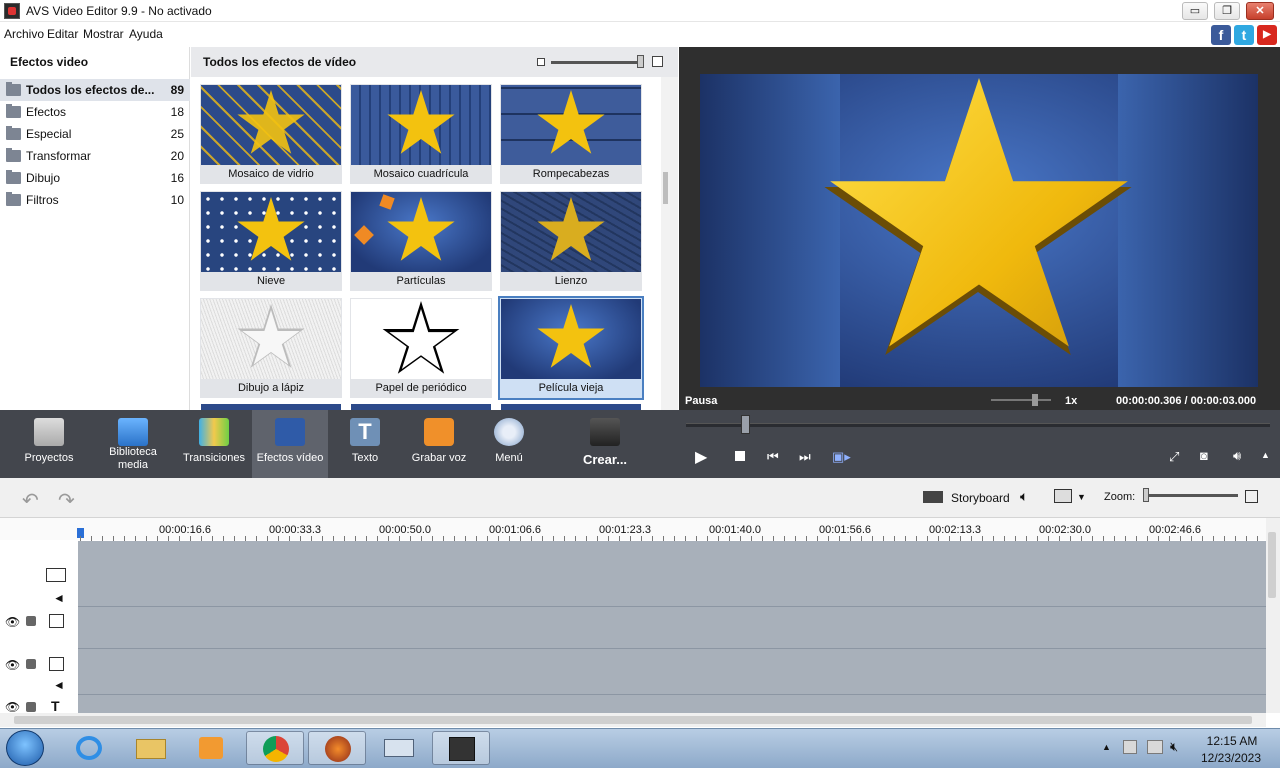 The image size is (1280, 768). What do you see at coordinates (399, 748) in the screenshot?
I see `keyboard-app-icon` at bounding box center [399, 748].